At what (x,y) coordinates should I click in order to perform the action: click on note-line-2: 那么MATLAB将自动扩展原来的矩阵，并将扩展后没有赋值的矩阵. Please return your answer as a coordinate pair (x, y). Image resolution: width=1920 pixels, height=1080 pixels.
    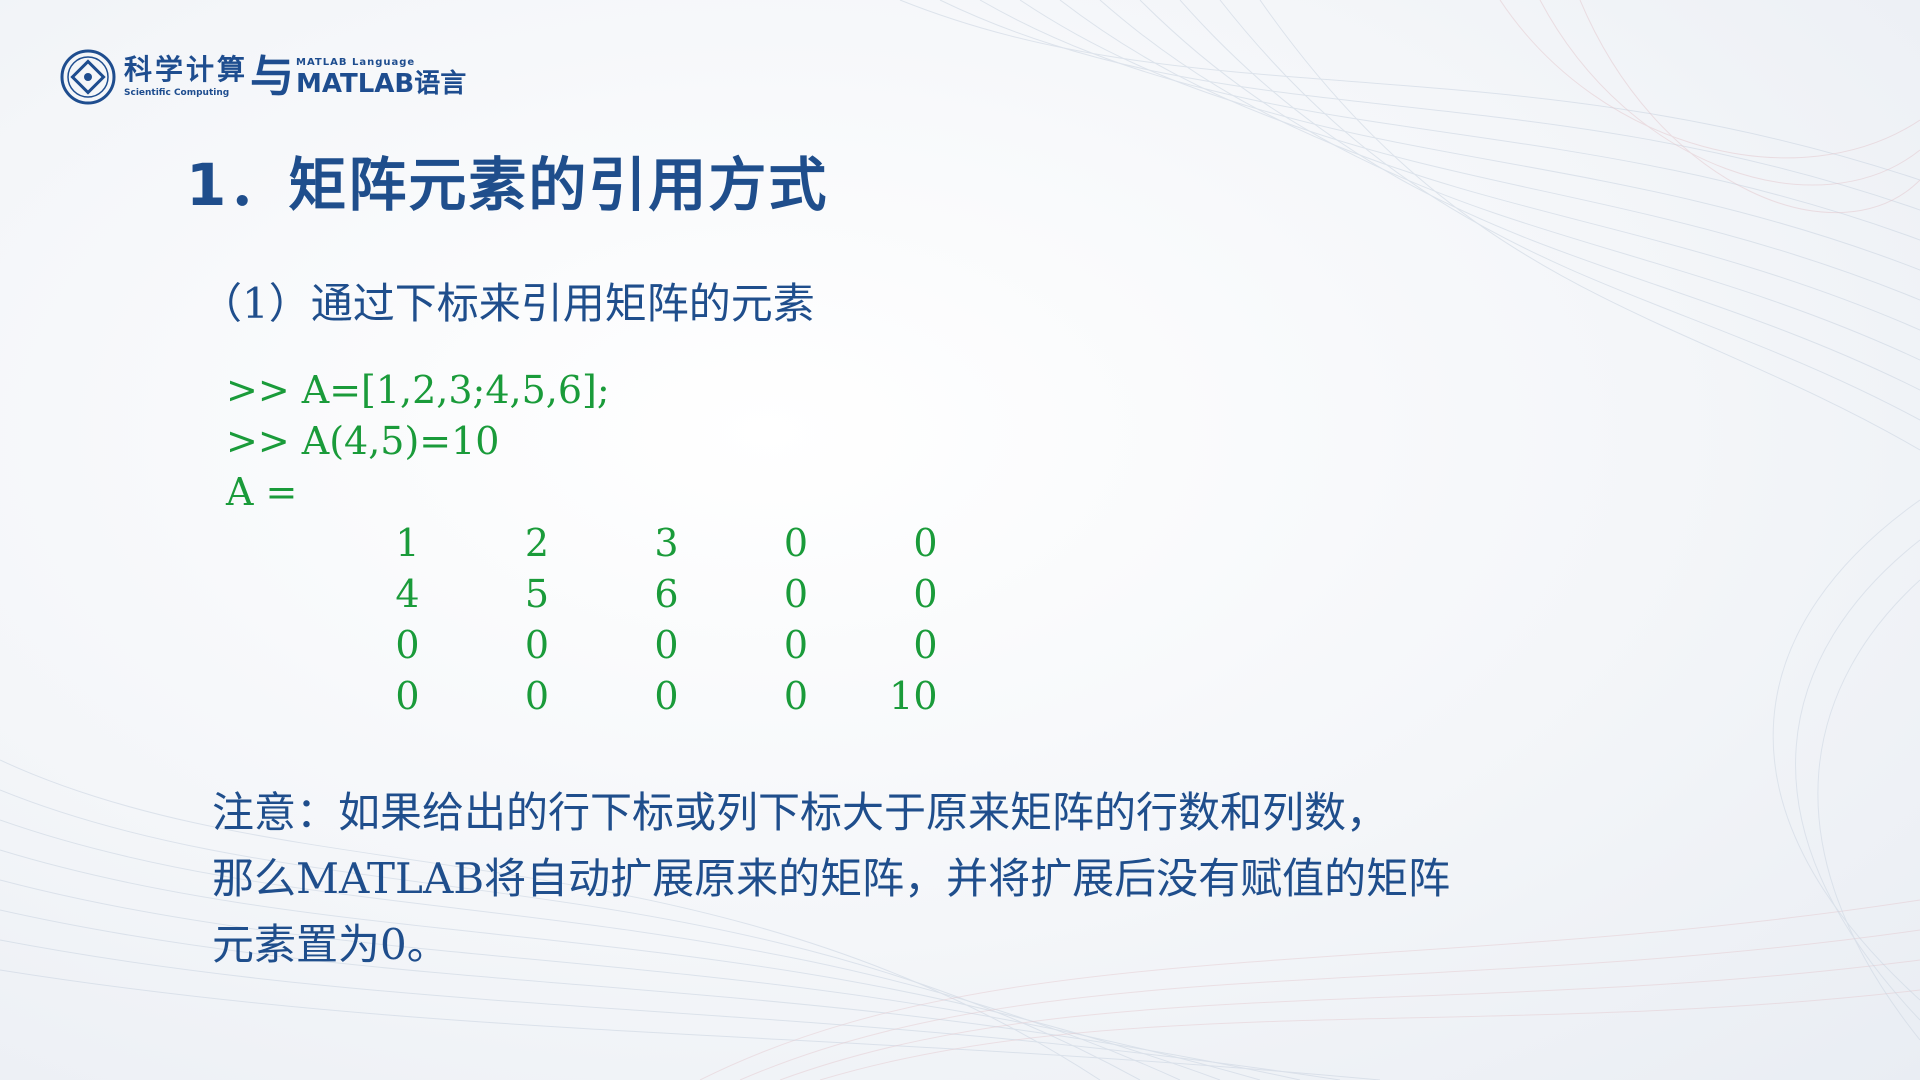
    Looking at the image, I should click on (831, 878).